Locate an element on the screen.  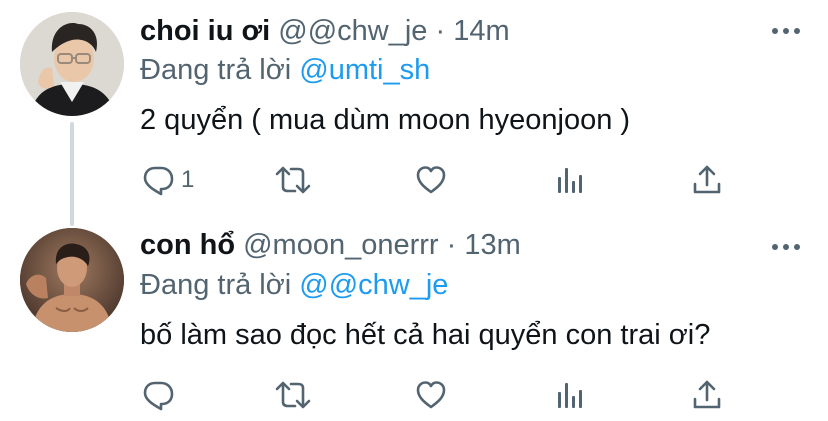
tweet-header: choi iu ơi @@chw_je · 14m is located at coordinates (325, 31).